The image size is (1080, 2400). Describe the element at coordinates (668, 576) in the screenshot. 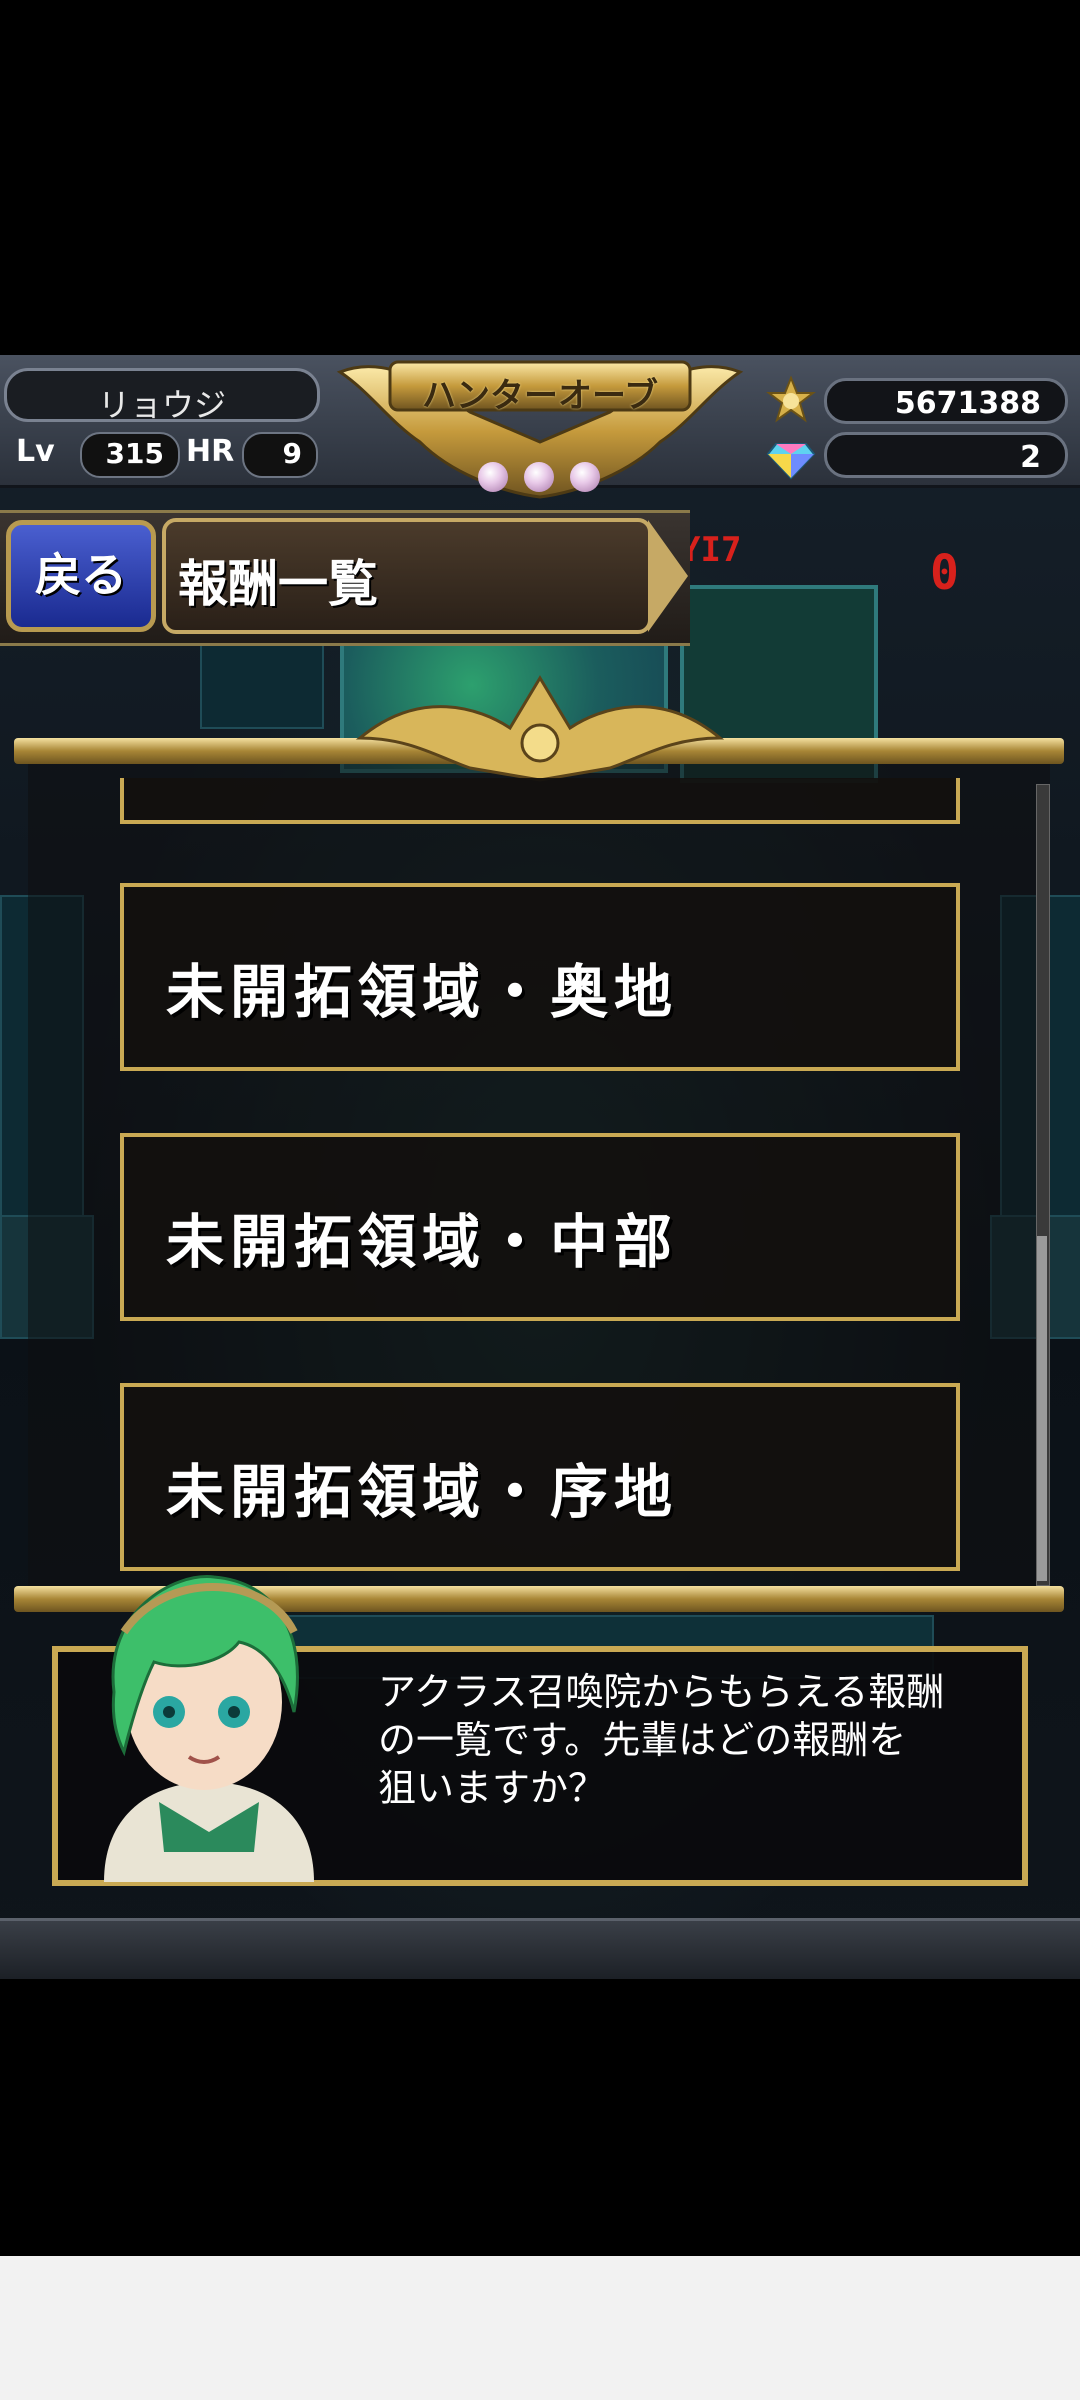

I see `title-arrow-decoration` at that location.